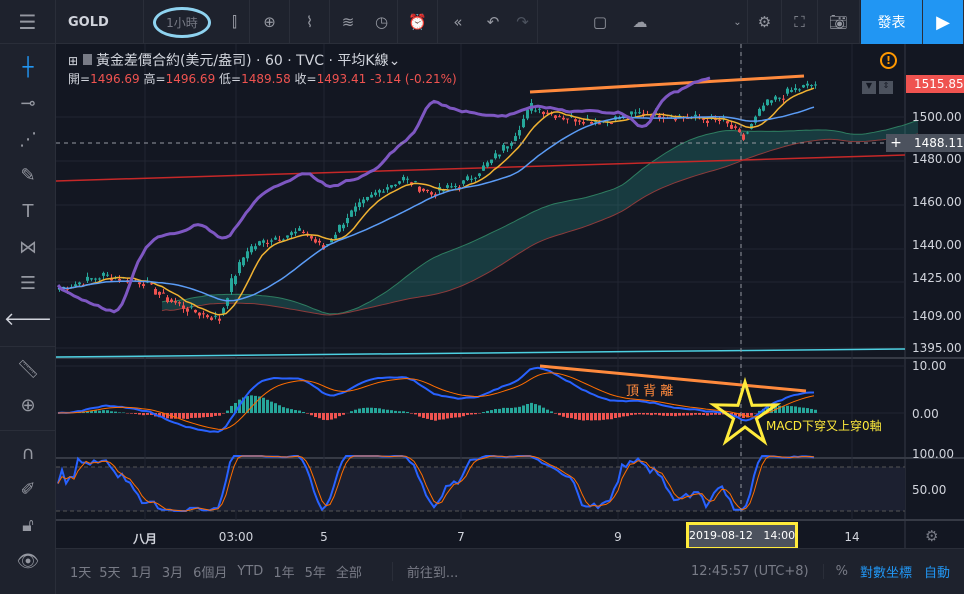 Image resolution: width=964 pixels, height=594 pixels. I want to click on templates-icon: ≋, so click(348, 22).